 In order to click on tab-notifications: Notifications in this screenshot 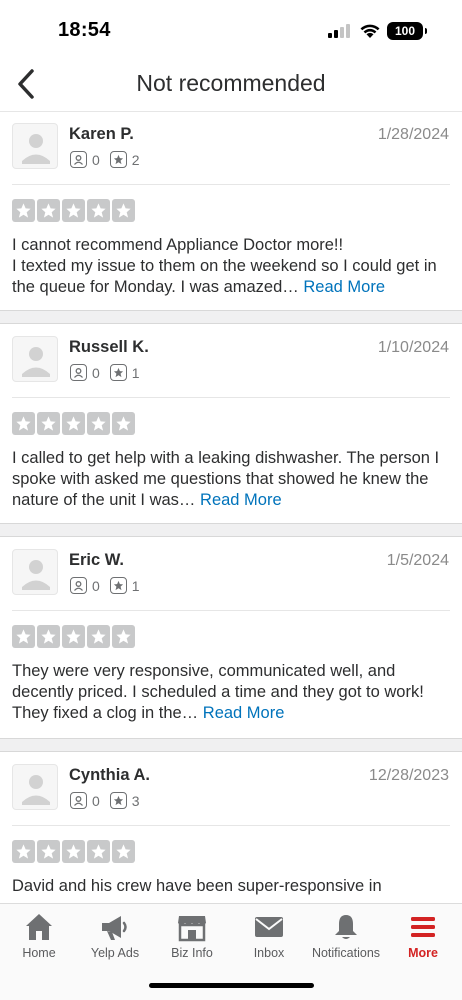, I will do `click(346, 935)`.